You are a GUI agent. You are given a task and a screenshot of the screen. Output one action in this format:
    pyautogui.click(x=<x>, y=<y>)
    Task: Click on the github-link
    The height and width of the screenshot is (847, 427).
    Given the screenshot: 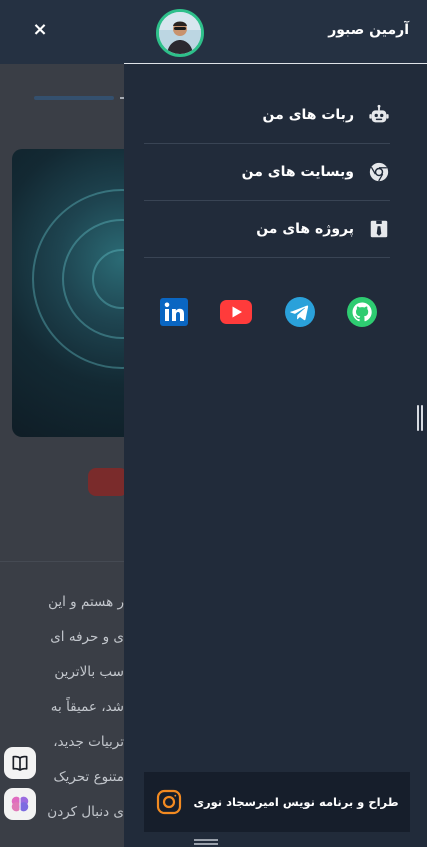 What is the action you would take?
    pyautogui.click(x=362, y=312)
    